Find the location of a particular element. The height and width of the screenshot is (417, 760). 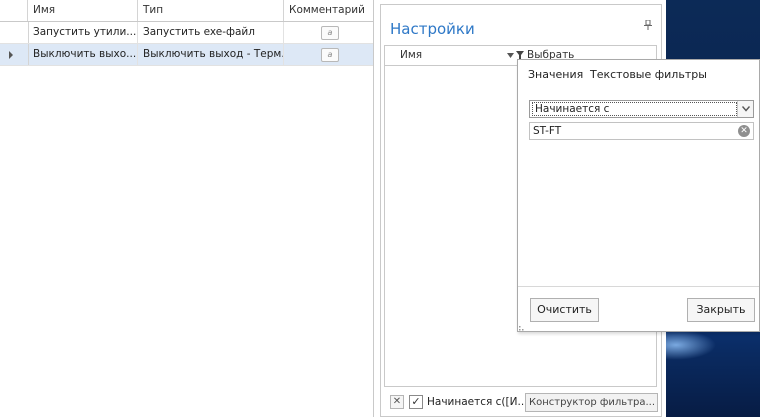

clear-filter-button: ✕ is located at coordinates (397, 402).